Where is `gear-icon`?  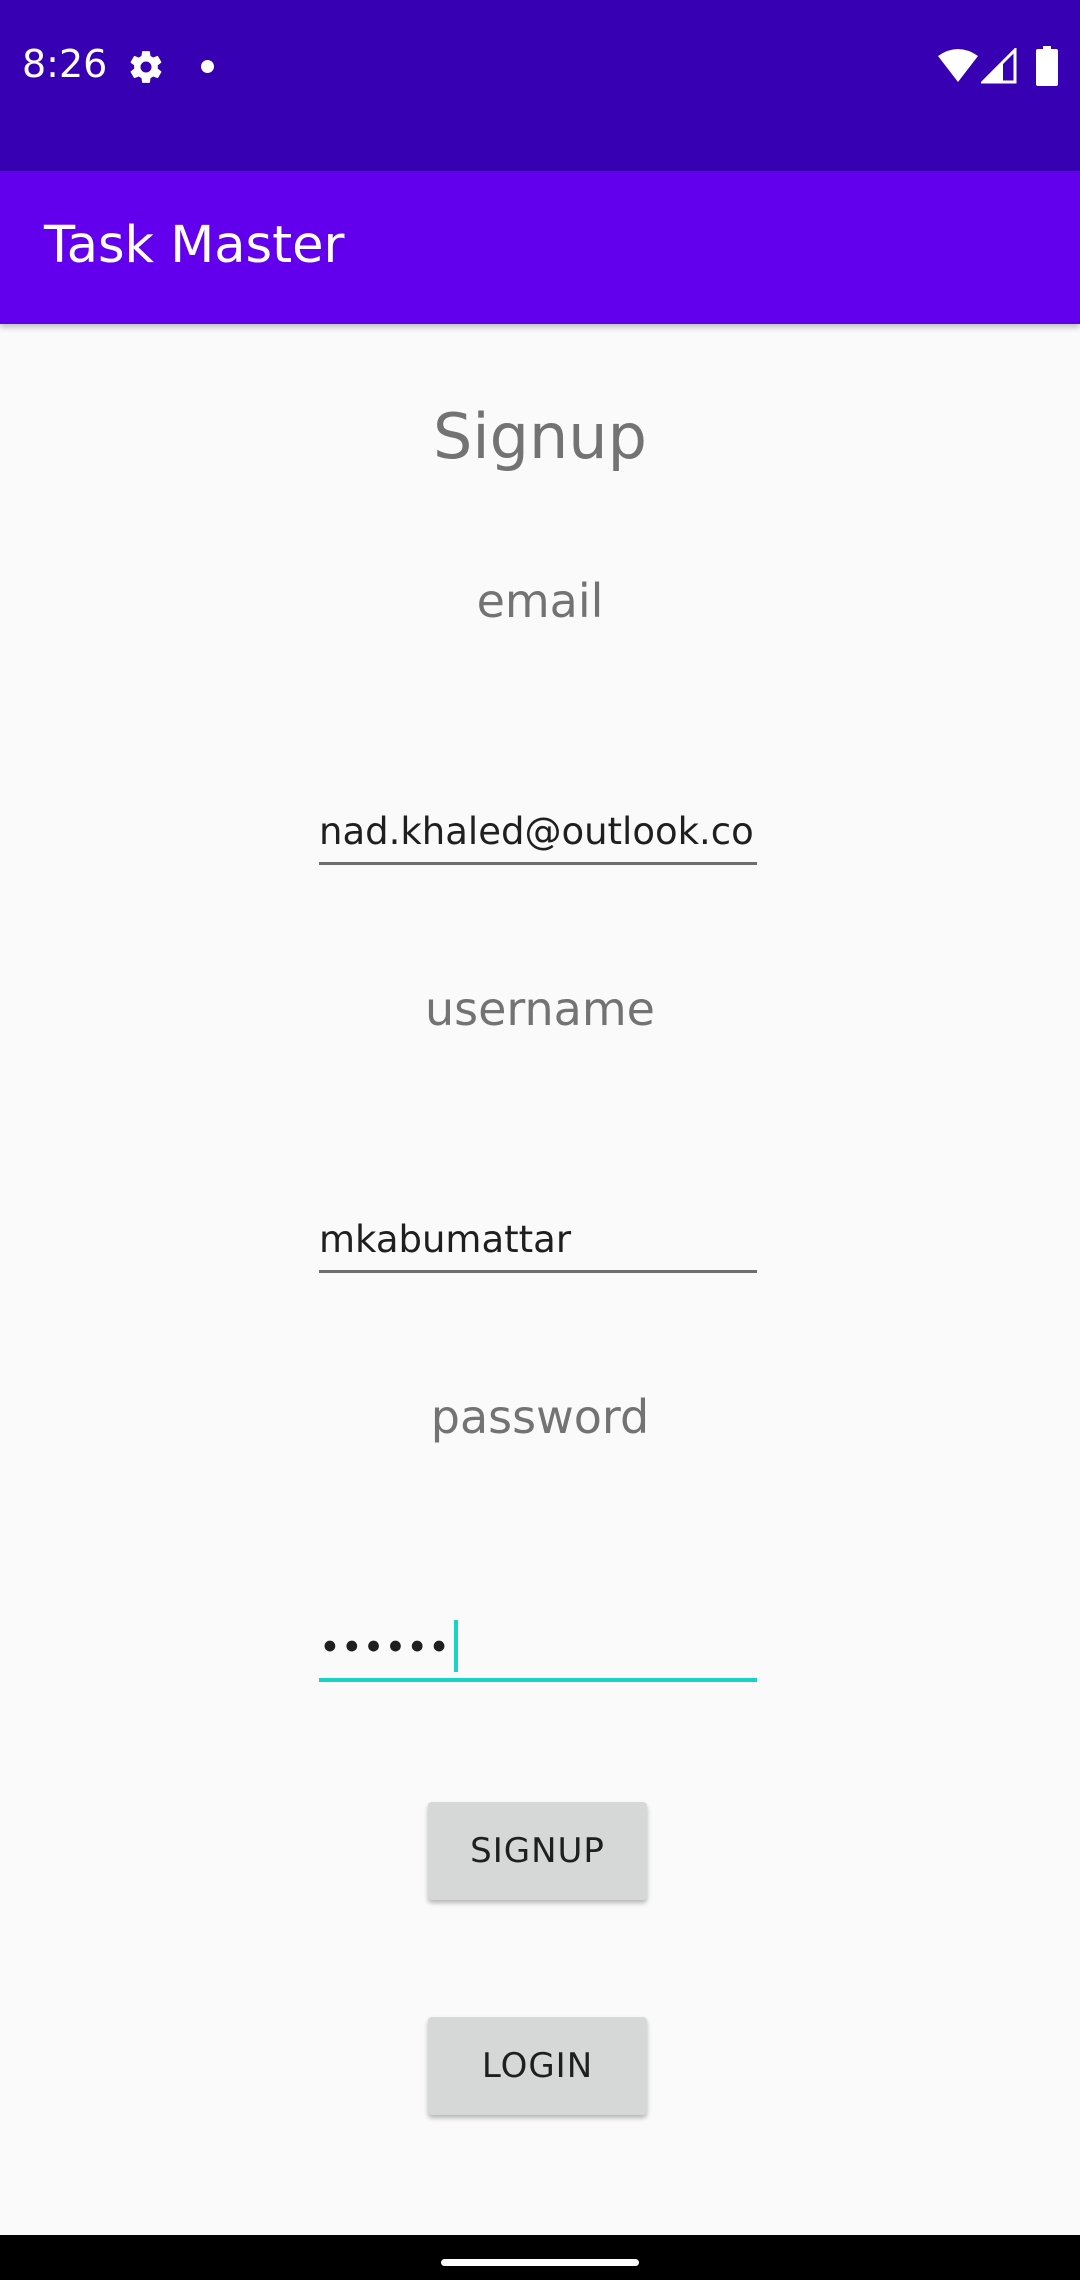
gear-icon is located at coordinates (146, 67).